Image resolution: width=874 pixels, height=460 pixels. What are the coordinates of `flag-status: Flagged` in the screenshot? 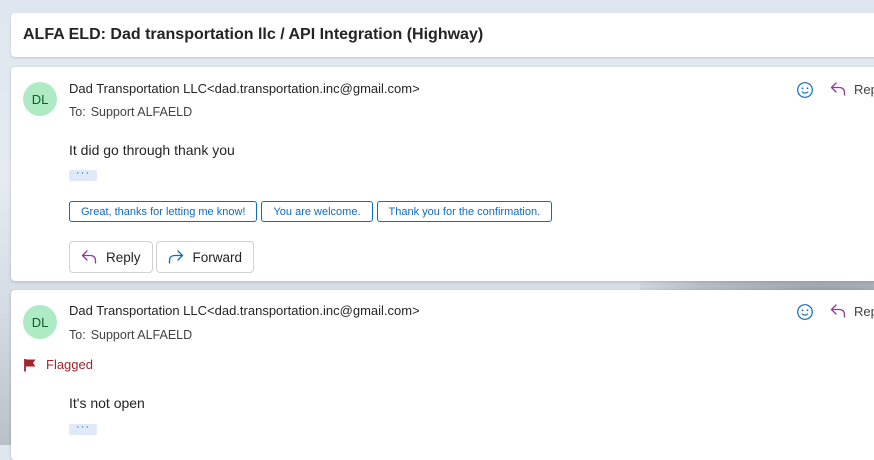 It's located at (58, 364).